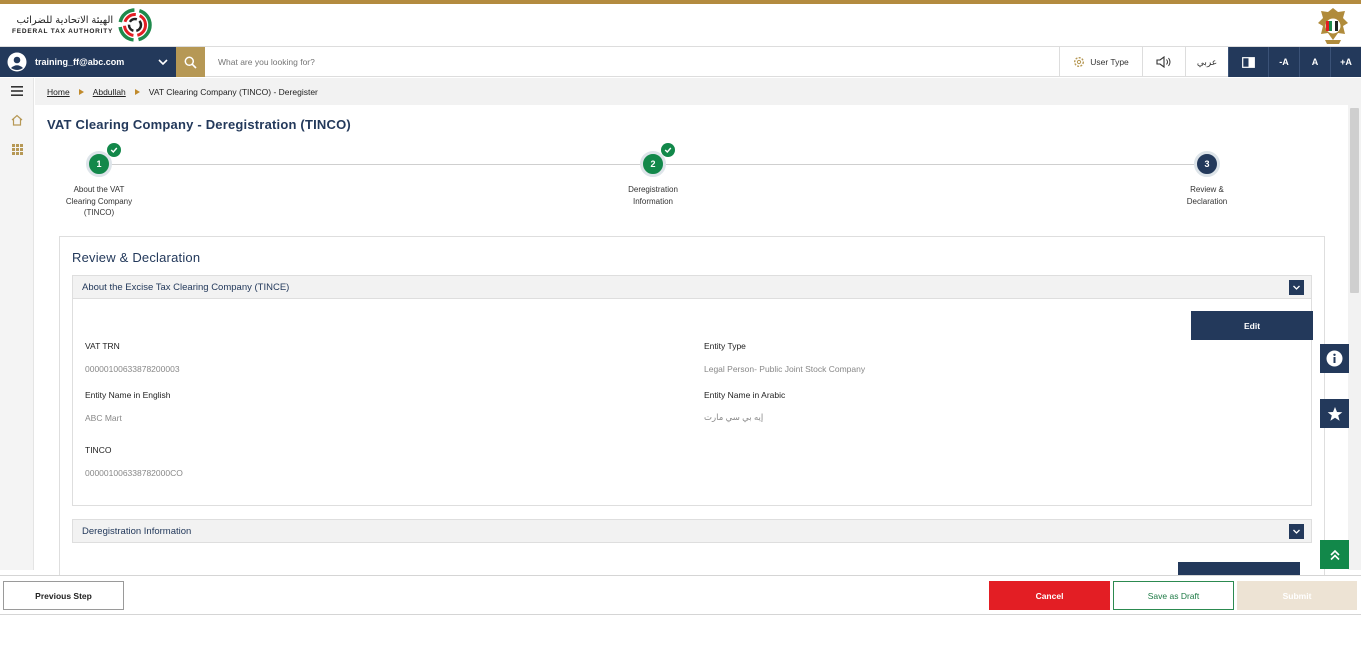 The width and height of the screenshot is (1361, 648). What do you see at coordinates (653, 195) in the screenshot?
I see `step-label: Deregistration Information` at bounding box center [653, 195].